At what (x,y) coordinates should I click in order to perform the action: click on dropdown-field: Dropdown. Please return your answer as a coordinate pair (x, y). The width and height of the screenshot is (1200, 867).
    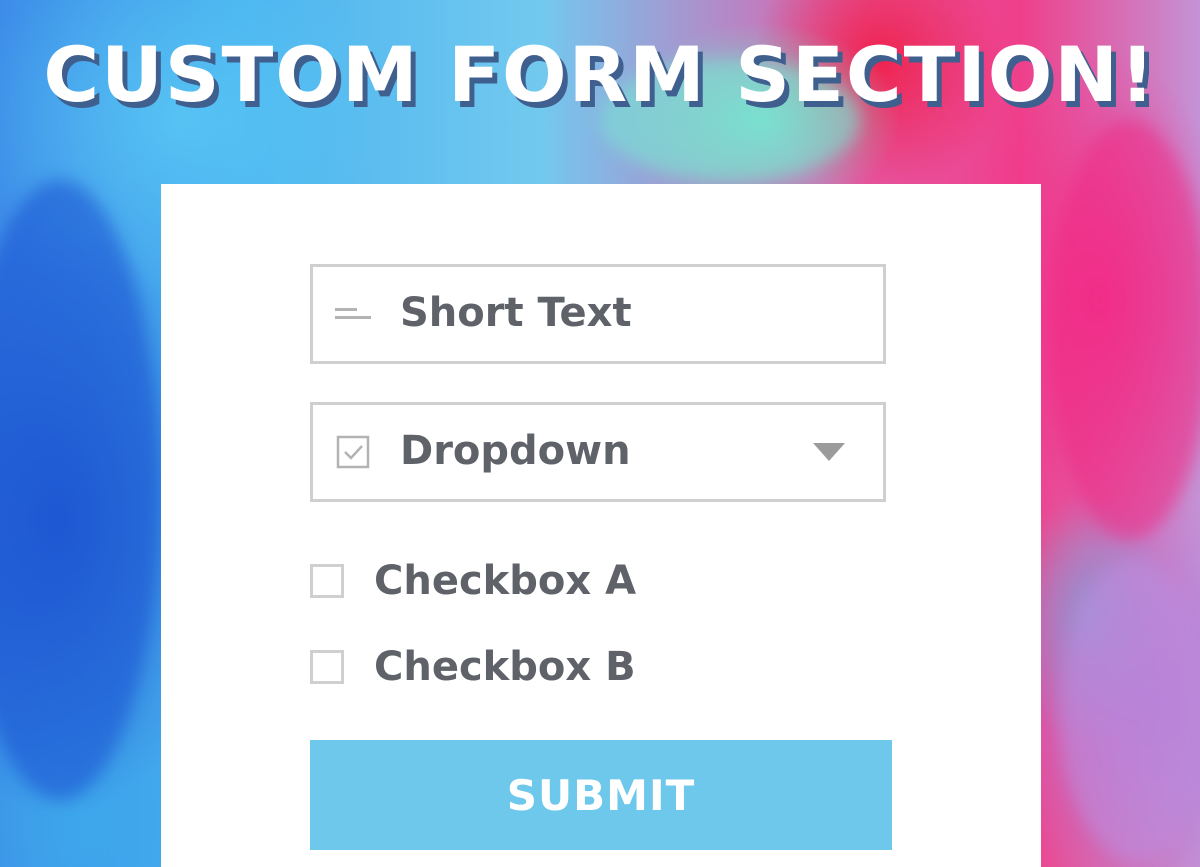
    Looking at the image, I should click on (598, 452).